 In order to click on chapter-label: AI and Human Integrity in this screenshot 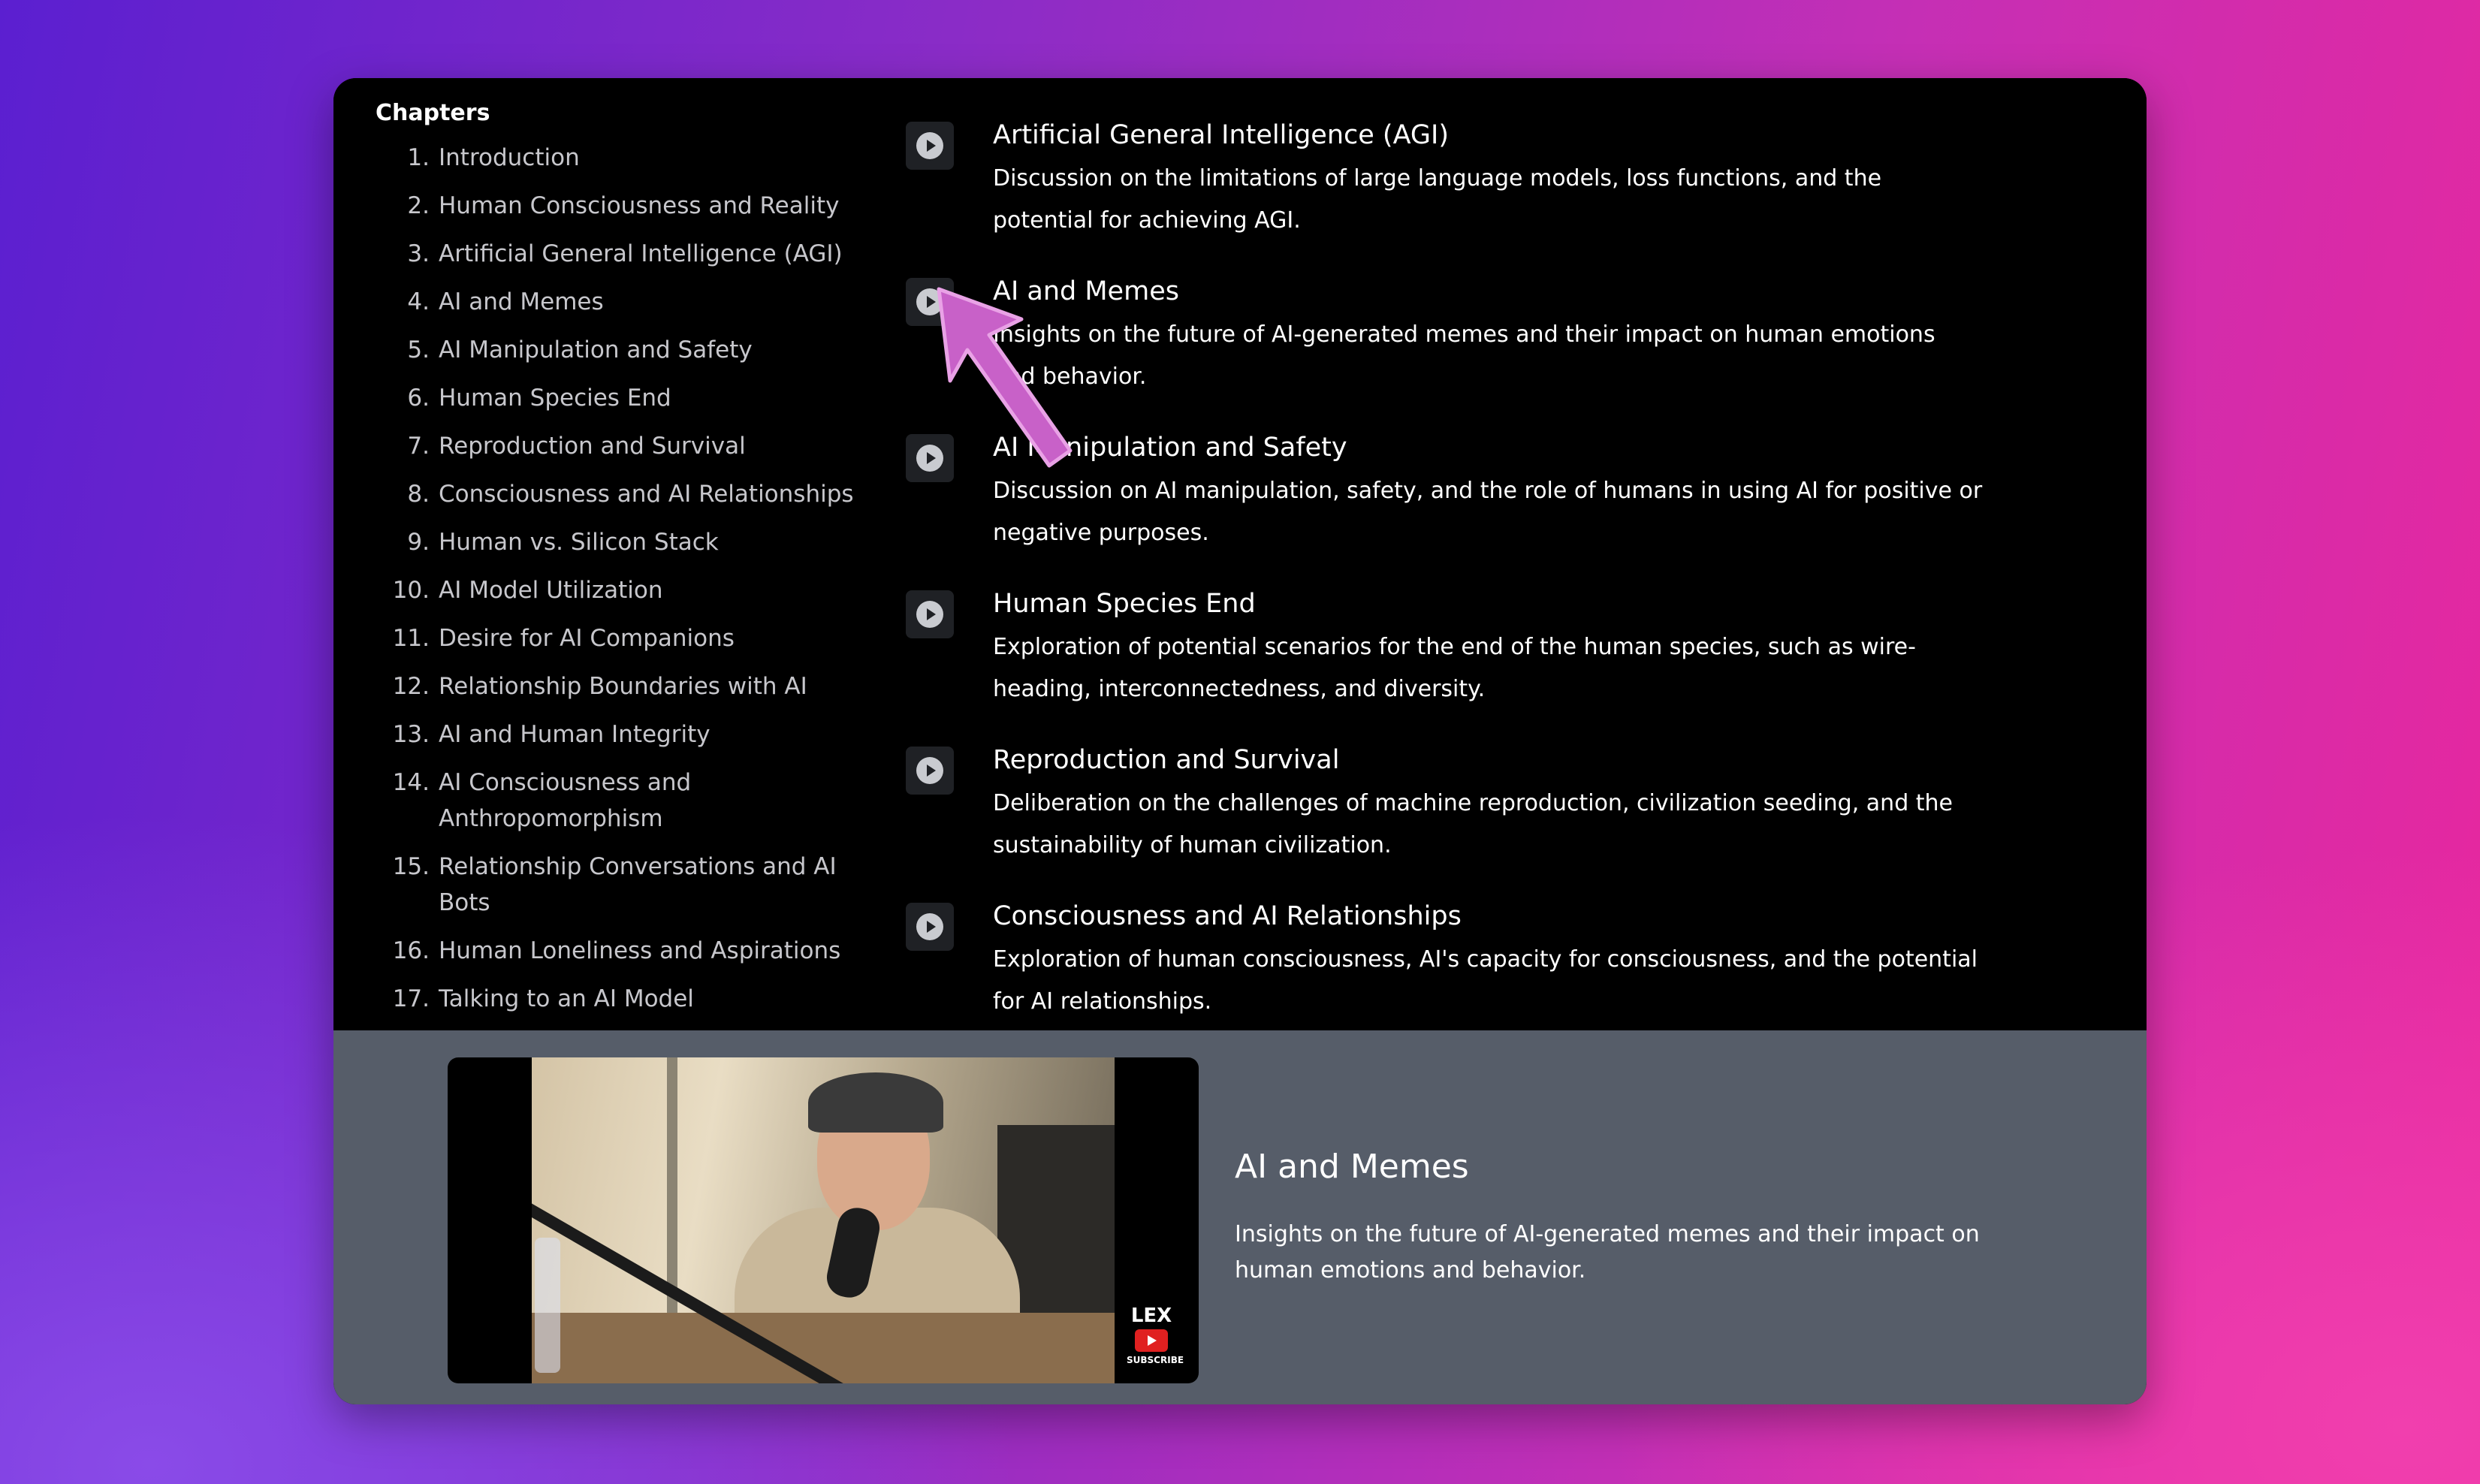, I will do `click(575, 734)`.